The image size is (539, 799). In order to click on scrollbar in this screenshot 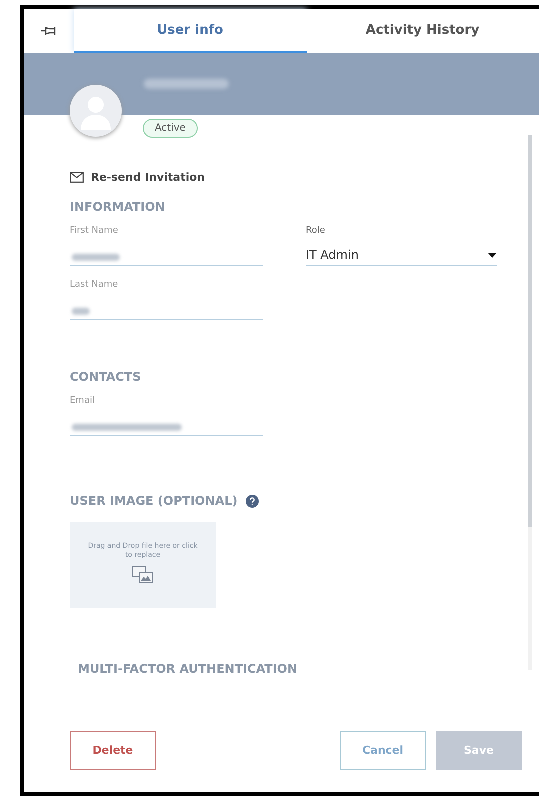, I will do `click(530, 402)`.